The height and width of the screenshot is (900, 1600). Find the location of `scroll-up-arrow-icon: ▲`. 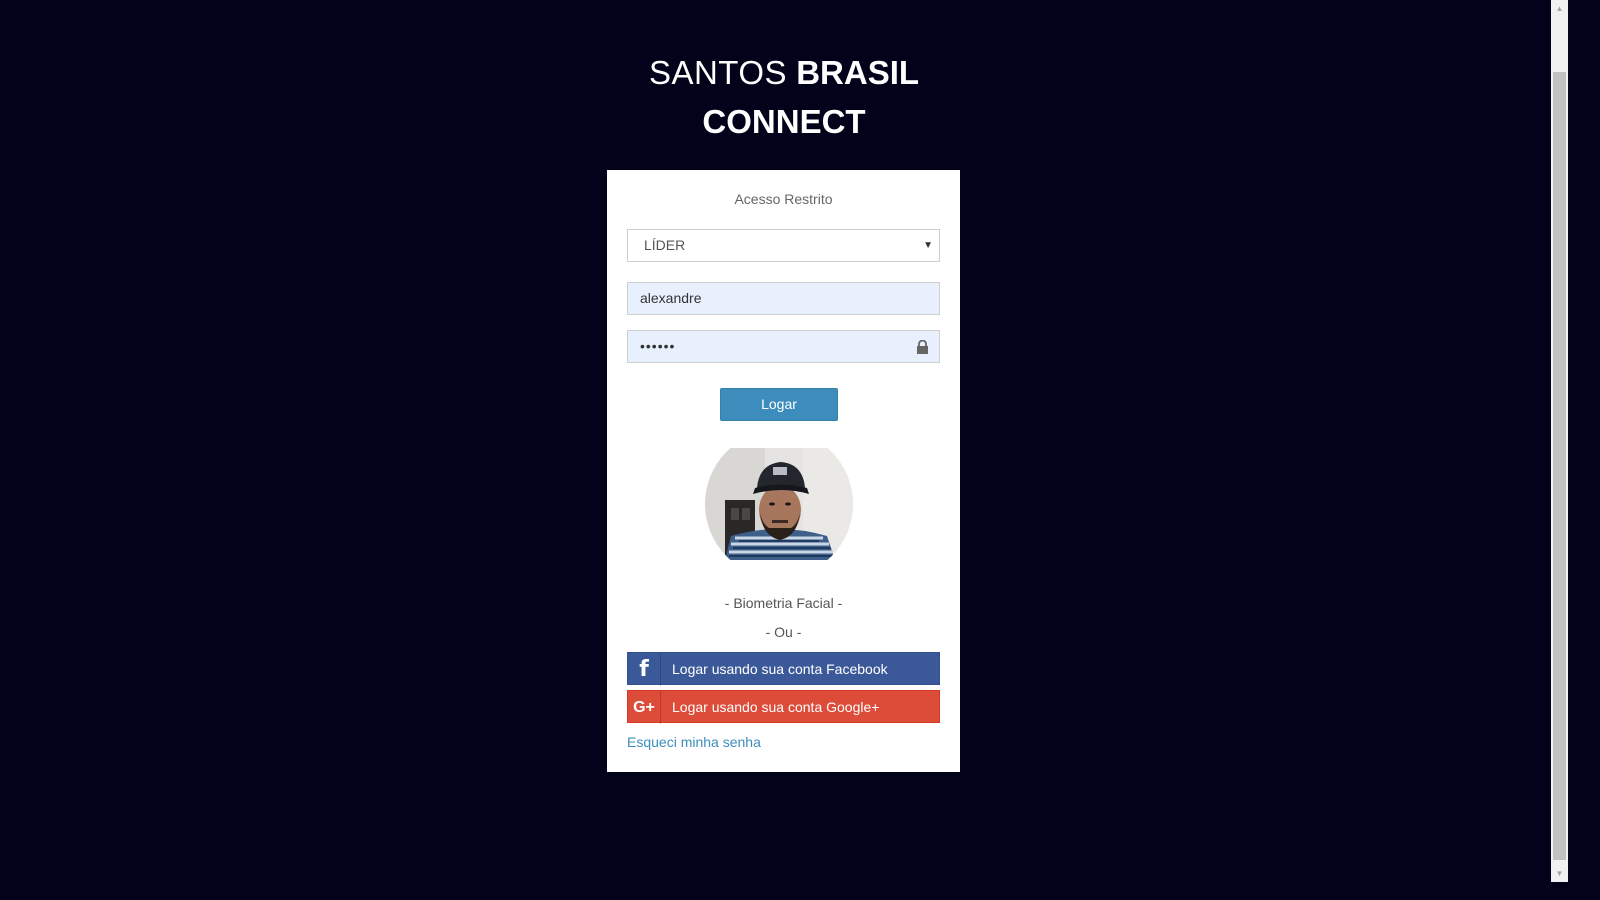

scroll-up-arrow-icon: ▲ is located at coordinates (1559, 8).